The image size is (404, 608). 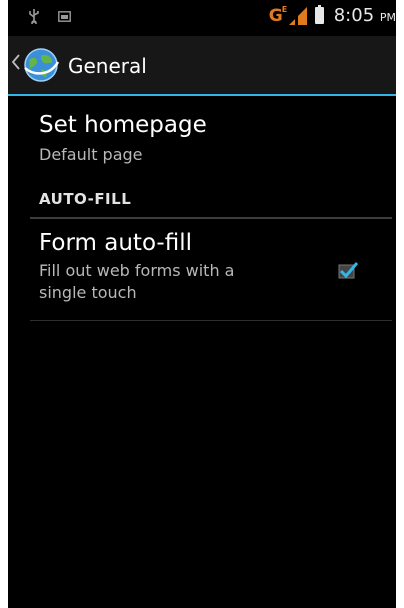 I want to click on network-type-indicator: GE, so click(x=278, y=15).